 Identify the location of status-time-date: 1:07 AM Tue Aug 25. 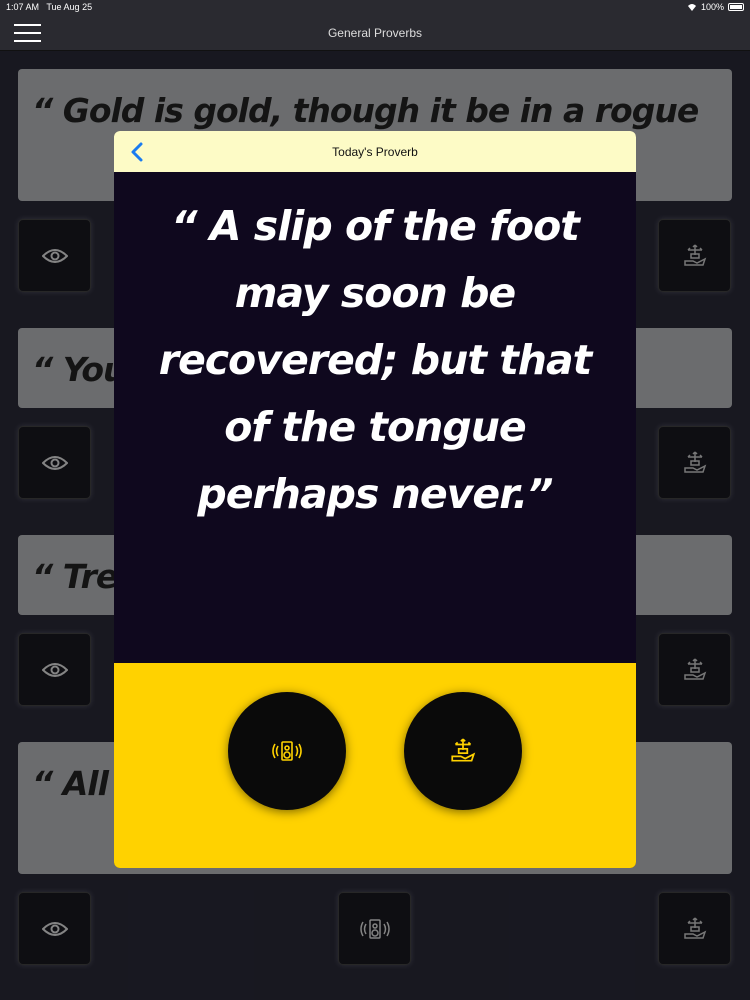
(49, 7).